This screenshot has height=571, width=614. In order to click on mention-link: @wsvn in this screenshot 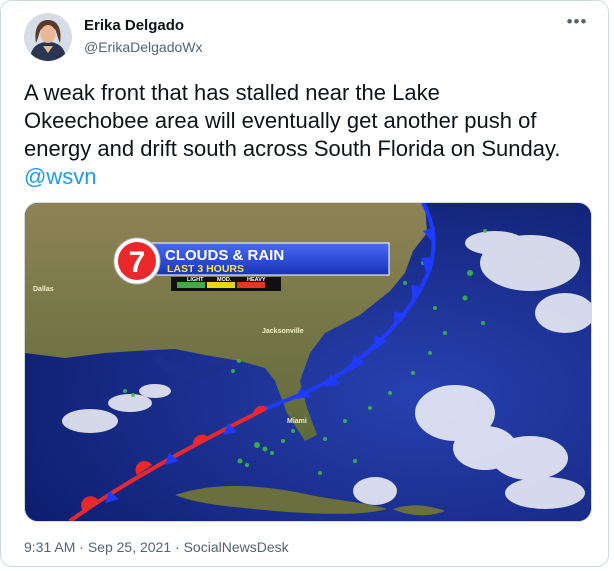, I will do `click(60, 176)`.